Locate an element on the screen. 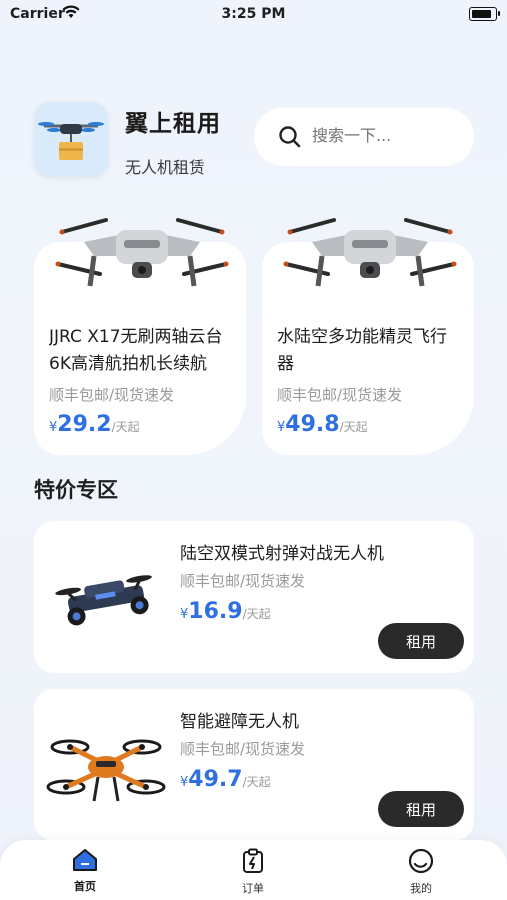 Image resolution: width=507 pixels, height=900 pixels. product-price: ¥29.2/天起 is located at coordinates (94, 424).